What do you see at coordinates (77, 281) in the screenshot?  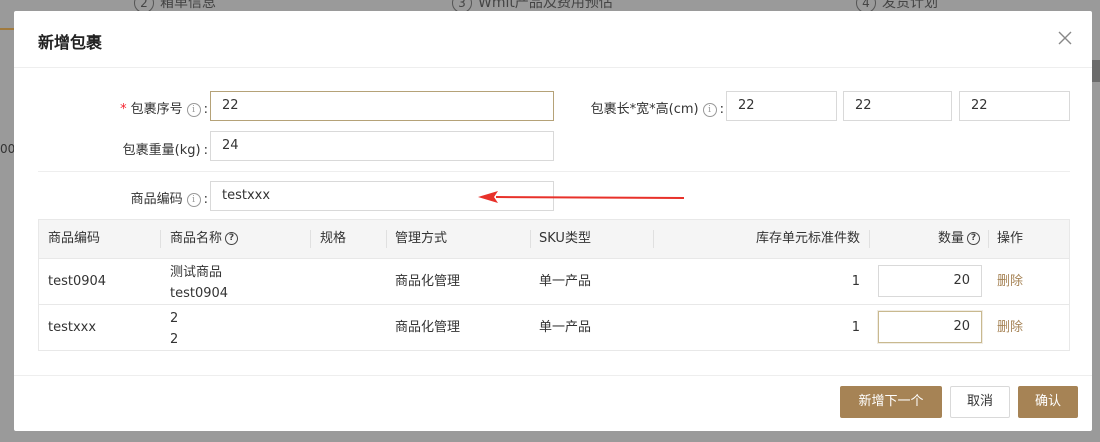 I see `cell-product-code: test0904` at bounding box center [77, 281].